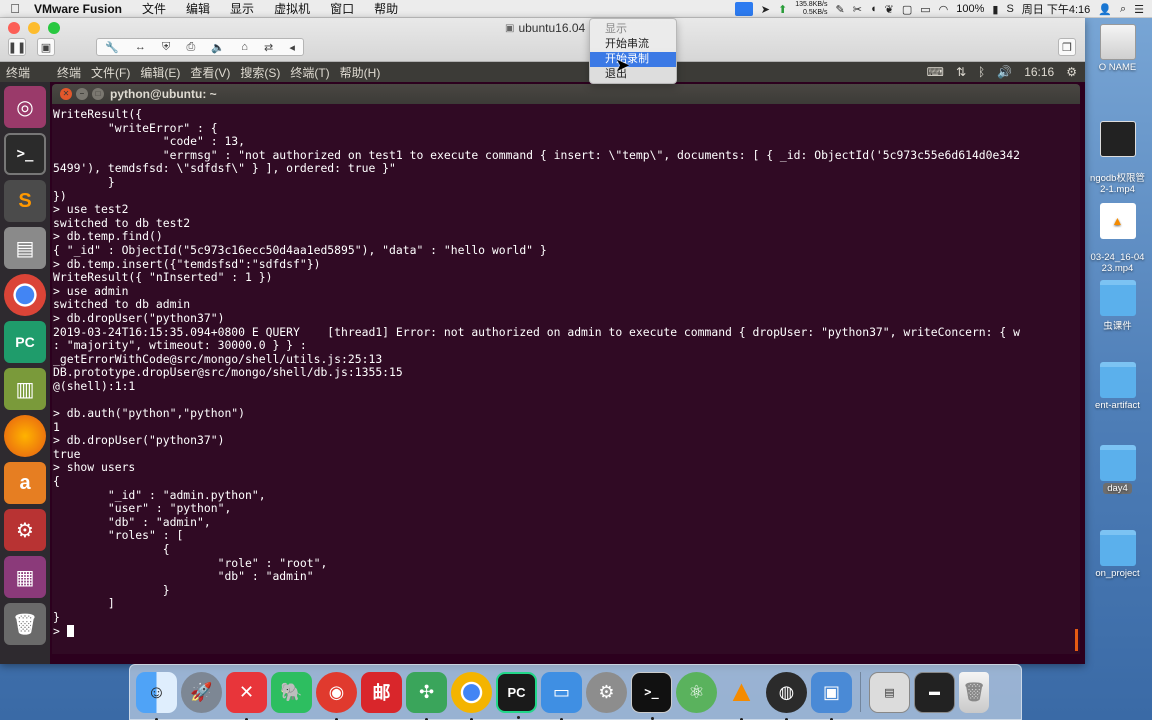 This screenshot has height=720, width=1152. Describe the element at coordinates (25, 577) in the screenshot. I see `launcher-workspace-switcher: ▦` at that location.